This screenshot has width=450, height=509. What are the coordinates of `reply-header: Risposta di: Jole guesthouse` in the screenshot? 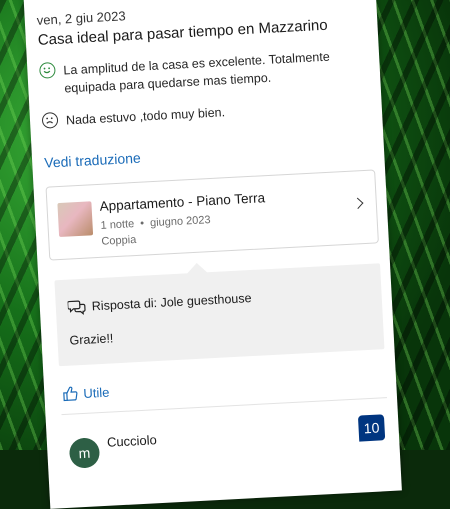 It's located at (159, 303).